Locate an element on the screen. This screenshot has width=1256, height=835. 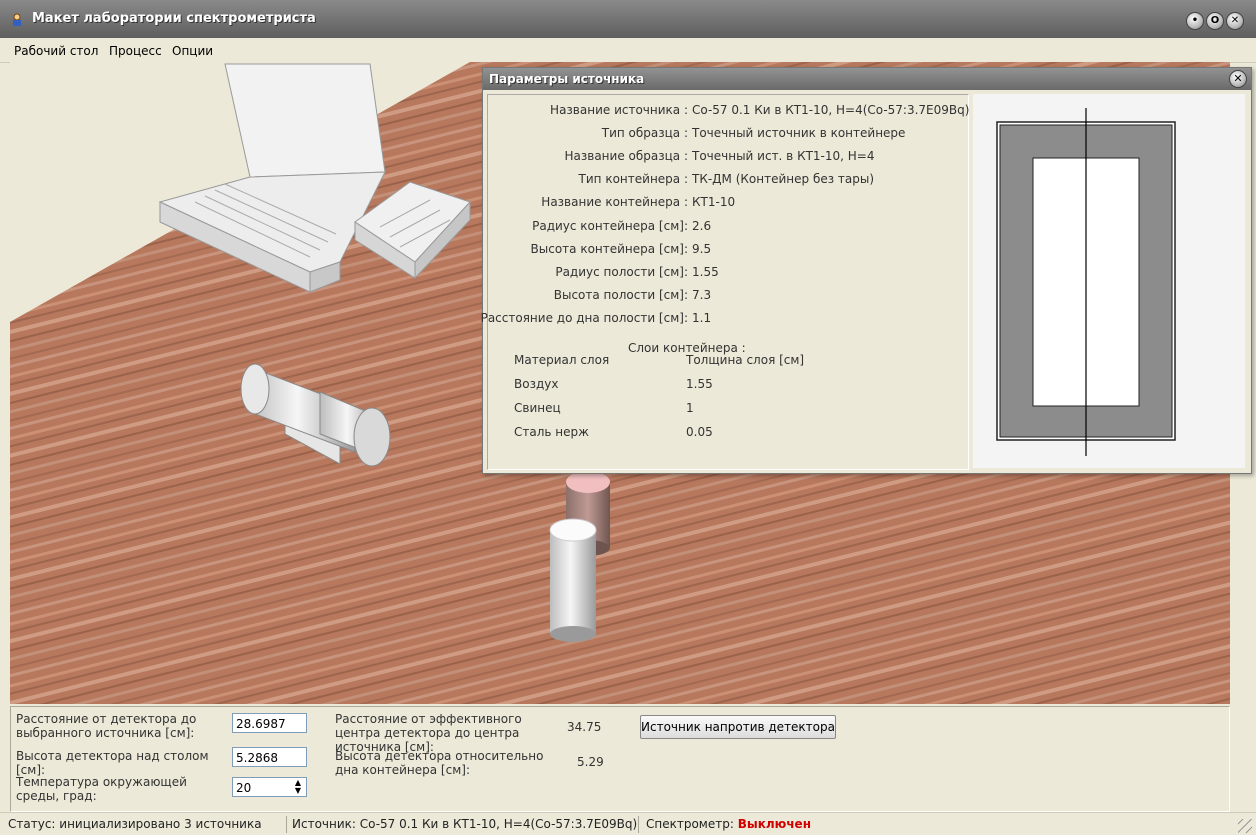
menu-desktop: Рабочий стол is located at coordinates (56, 51).